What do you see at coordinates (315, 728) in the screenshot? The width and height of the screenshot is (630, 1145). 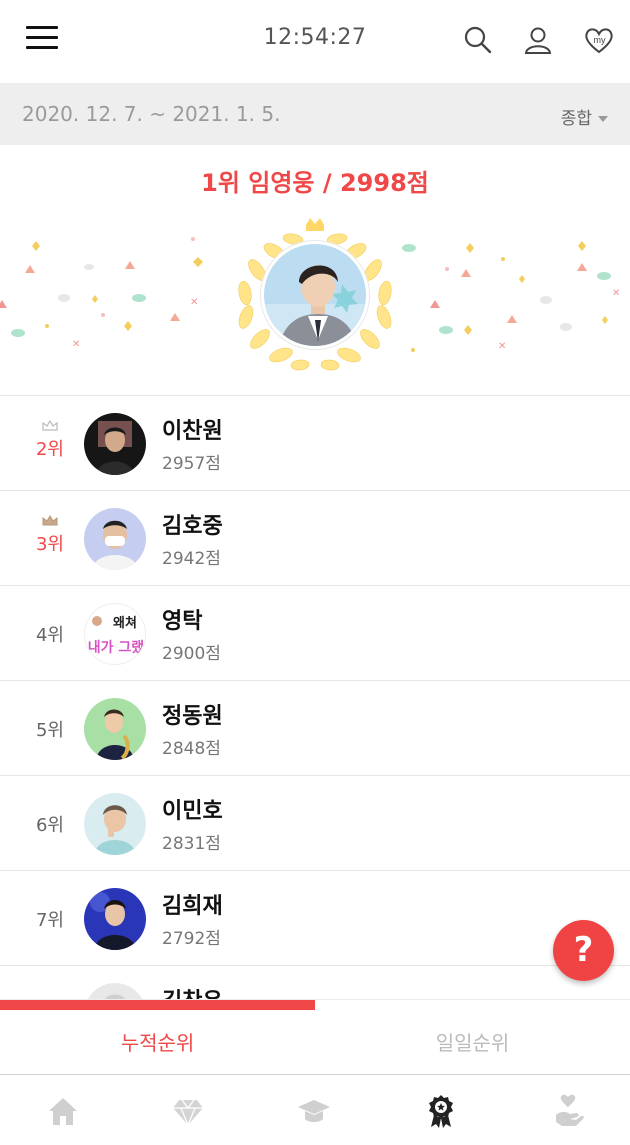 I see `ranking-row: 5위 정동원 2848점` at bounding box center [315, 728].